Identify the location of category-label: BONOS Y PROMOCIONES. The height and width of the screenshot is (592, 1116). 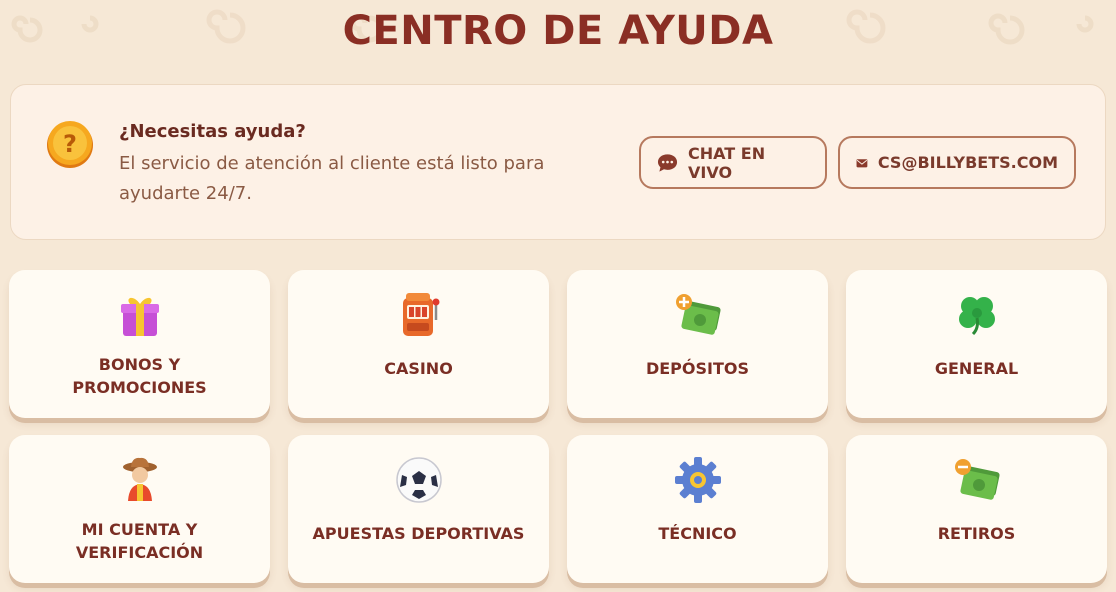
(139, 376).